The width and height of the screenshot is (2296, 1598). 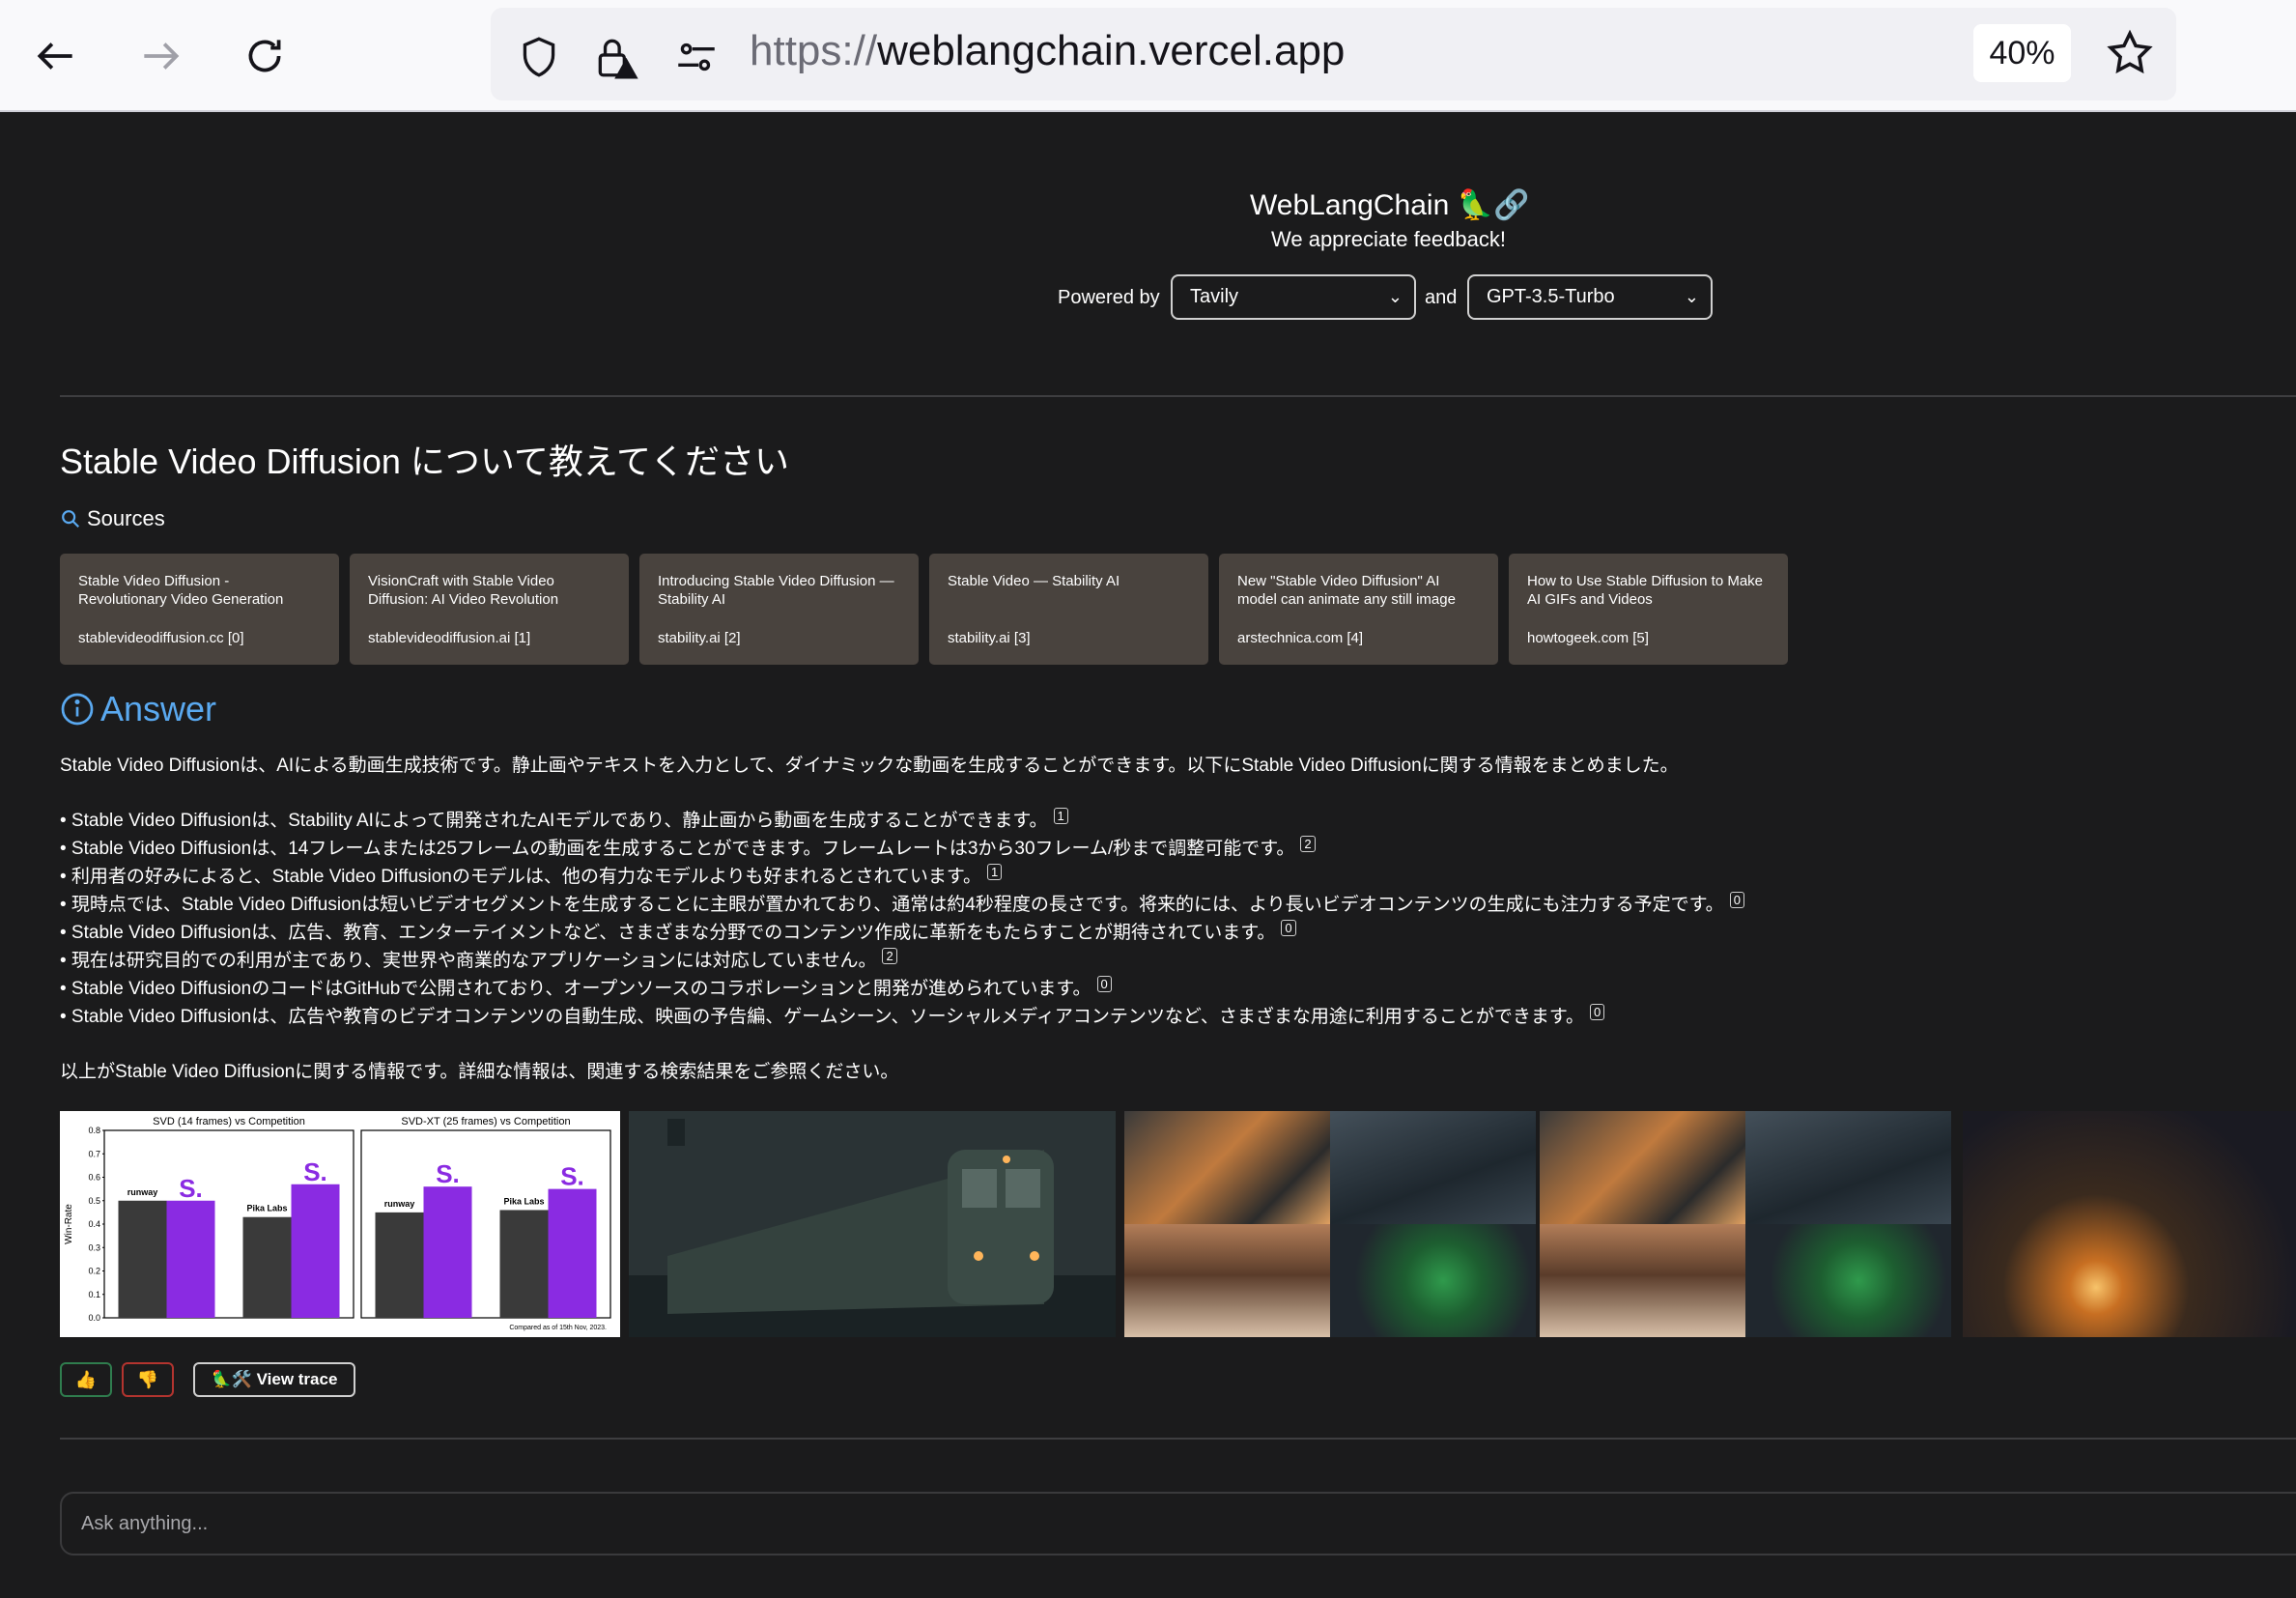 What do you see at coordinates (94, 1130) in the screenshot?
I see `y-tick-label: 0.8` at bounding box center [94, 1130].